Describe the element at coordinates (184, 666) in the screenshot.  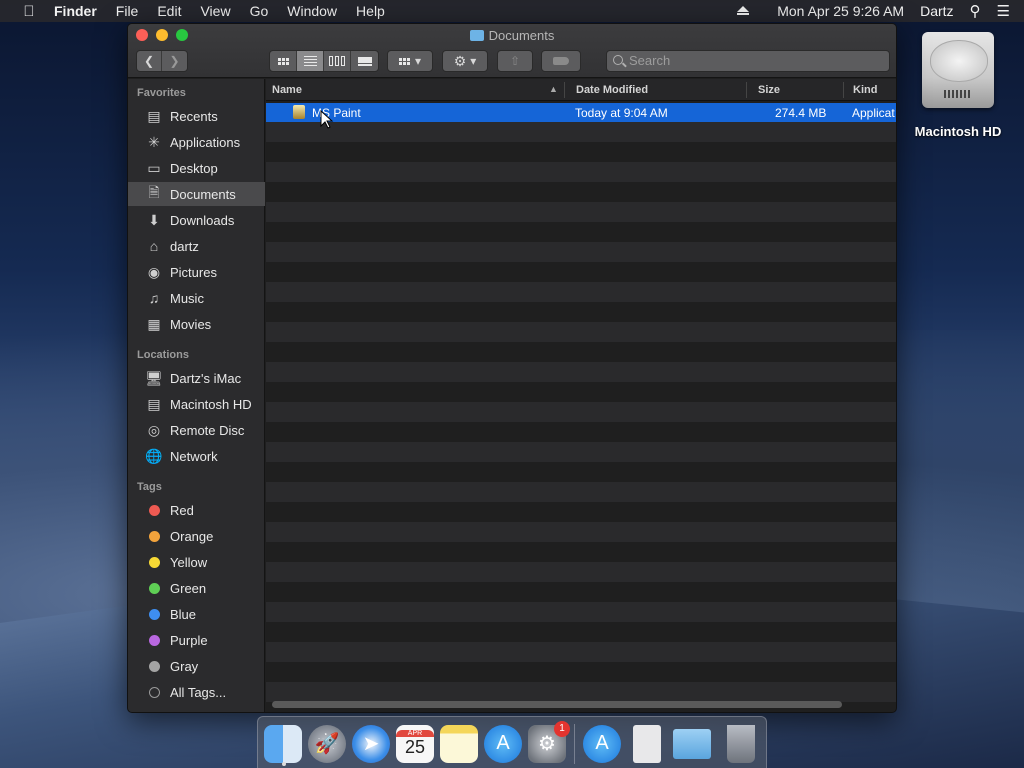
I see `sidebar-item-label: Gray` at that location.